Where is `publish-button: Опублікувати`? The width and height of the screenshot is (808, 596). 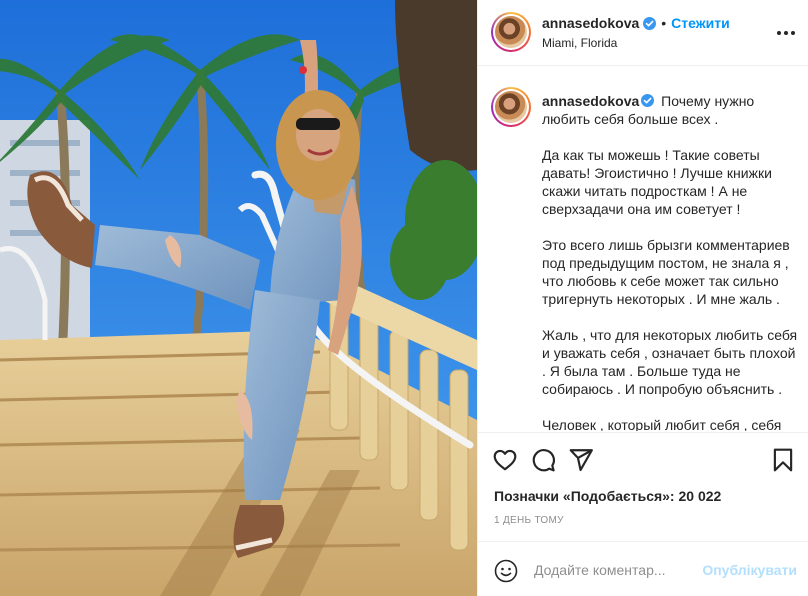
publish-button: Опублікувати is located at coordinates (749, 570).